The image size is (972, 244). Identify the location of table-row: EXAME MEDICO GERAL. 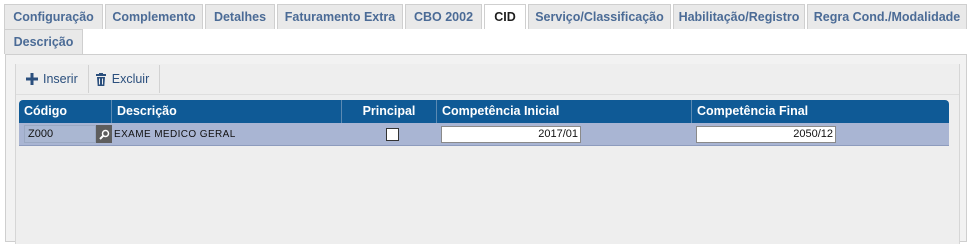
(484, 134).